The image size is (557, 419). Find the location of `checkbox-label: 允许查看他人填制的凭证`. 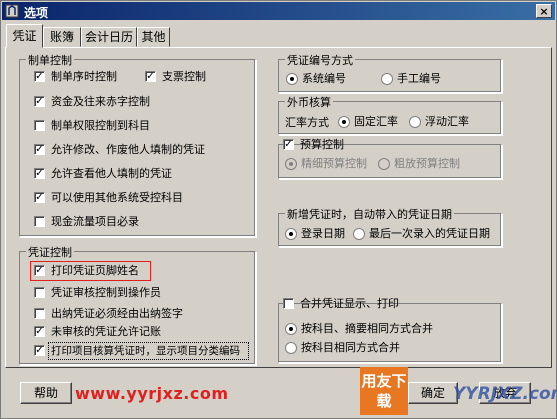

checkbox-label: 允许查看他人填制的凭证 is located at coordinates (111, 173).